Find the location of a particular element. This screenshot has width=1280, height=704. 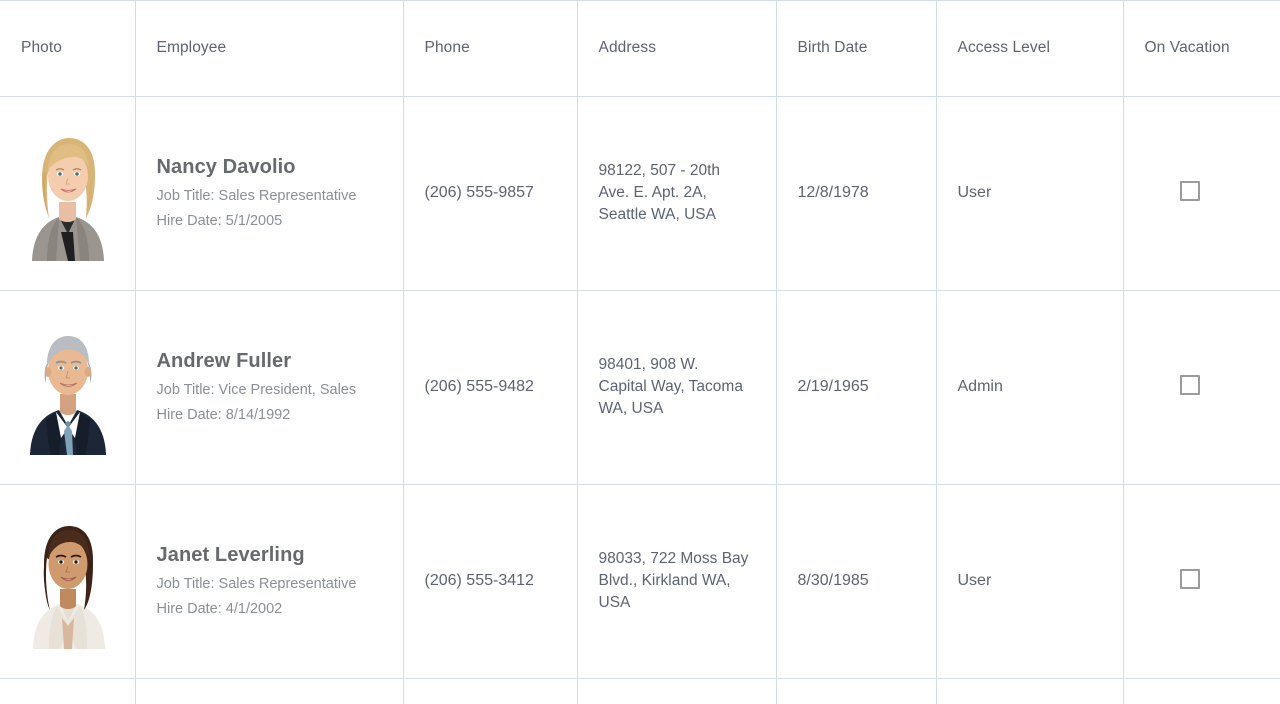

cell-birth-date: 12/8/1978 is located at coordinates (856, 193).